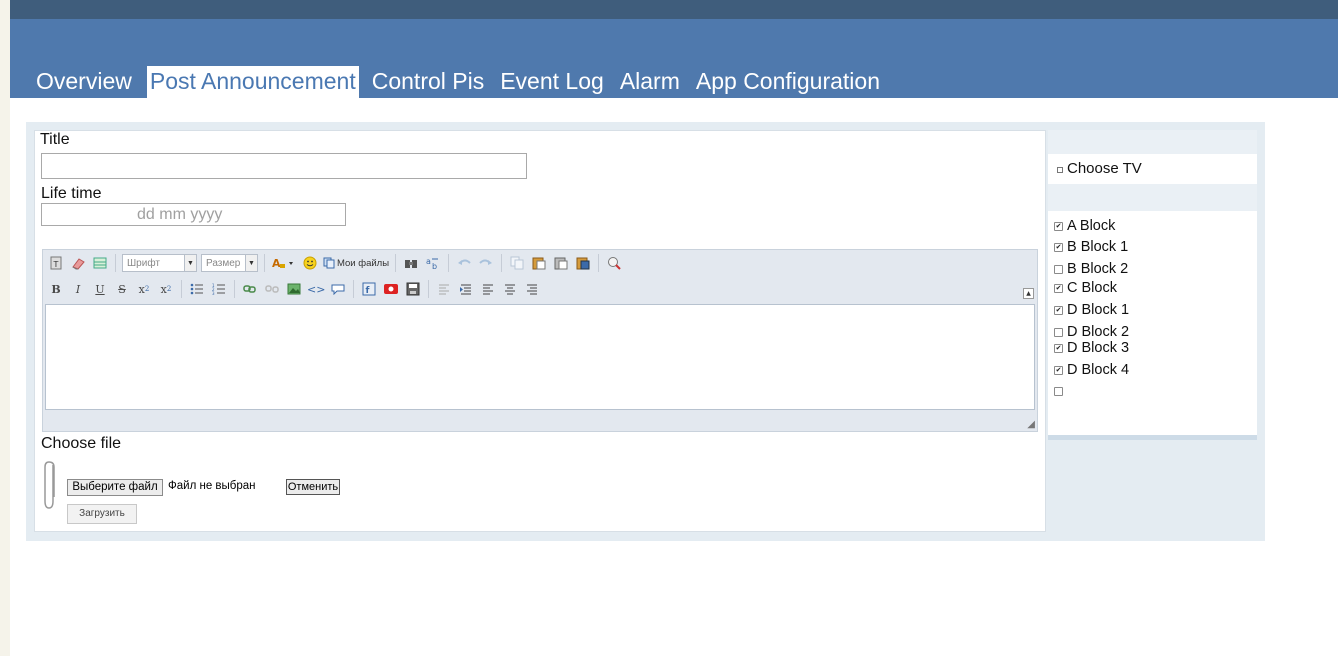 This screenshot has height=656, width=1338. Describe the element at coordinates (102, 514) in the screenshot. I see `upload-button: Загрузить` at that location.